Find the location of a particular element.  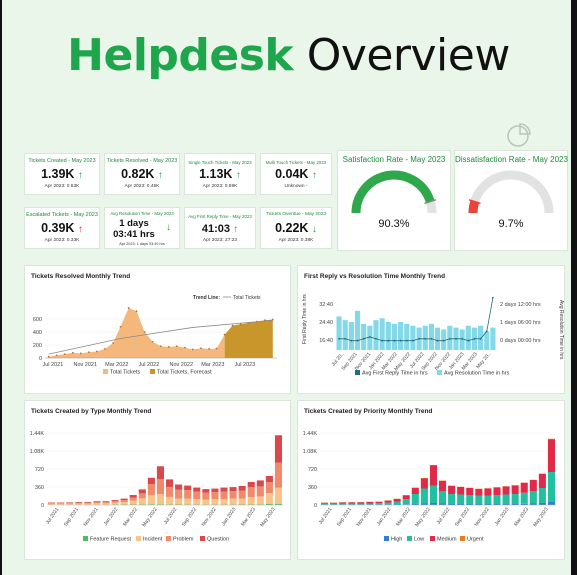

dissatisfaction-gauge-card: Dissatisfaction Rate - May 2023 9.7% is located at coordinates (511, 200).